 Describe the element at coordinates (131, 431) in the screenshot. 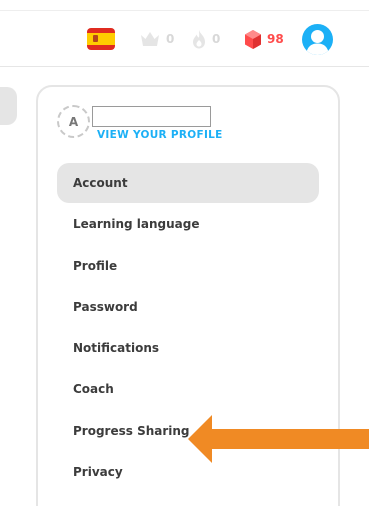

I see `menu-item-label: Progress Sharing` at that location.